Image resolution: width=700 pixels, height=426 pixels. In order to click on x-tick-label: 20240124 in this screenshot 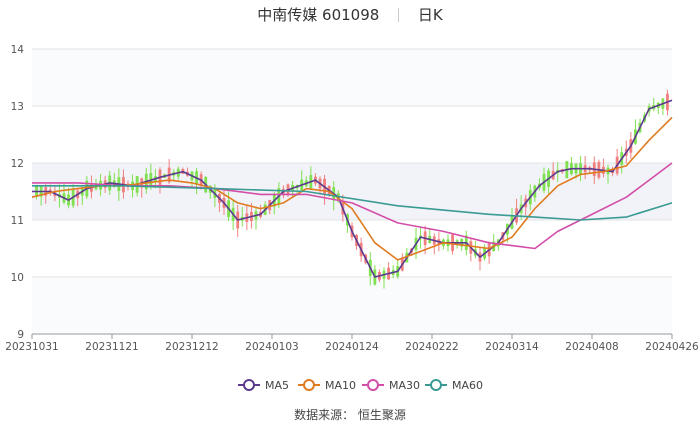, I will do `click(352, 347)`.